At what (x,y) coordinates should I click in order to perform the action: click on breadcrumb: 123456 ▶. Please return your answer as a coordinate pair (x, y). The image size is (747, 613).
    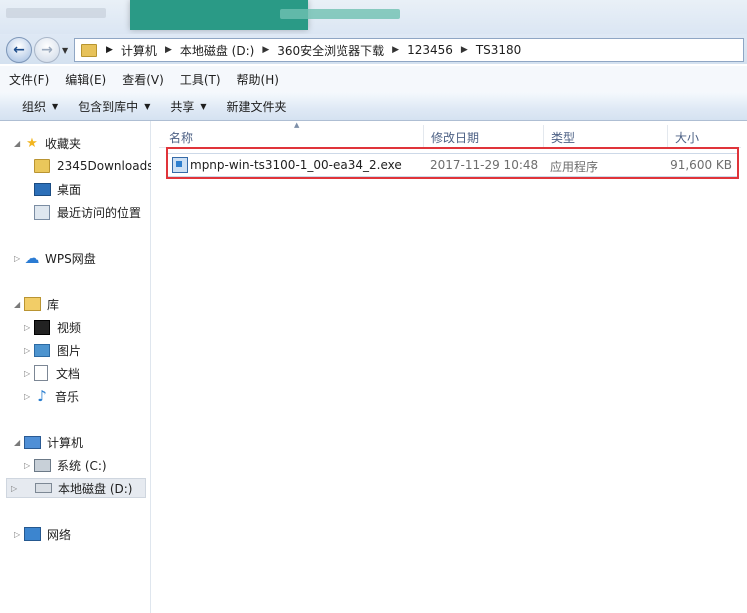
    Looking at the image, I should click on (436, 50).